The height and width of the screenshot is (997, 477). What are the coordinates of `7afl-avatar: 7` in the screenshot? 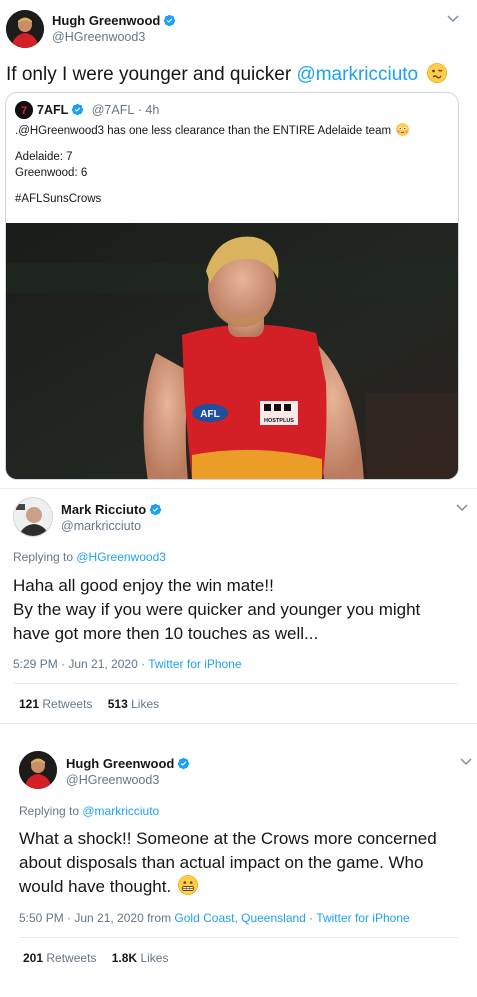 It's located at (24, 110).